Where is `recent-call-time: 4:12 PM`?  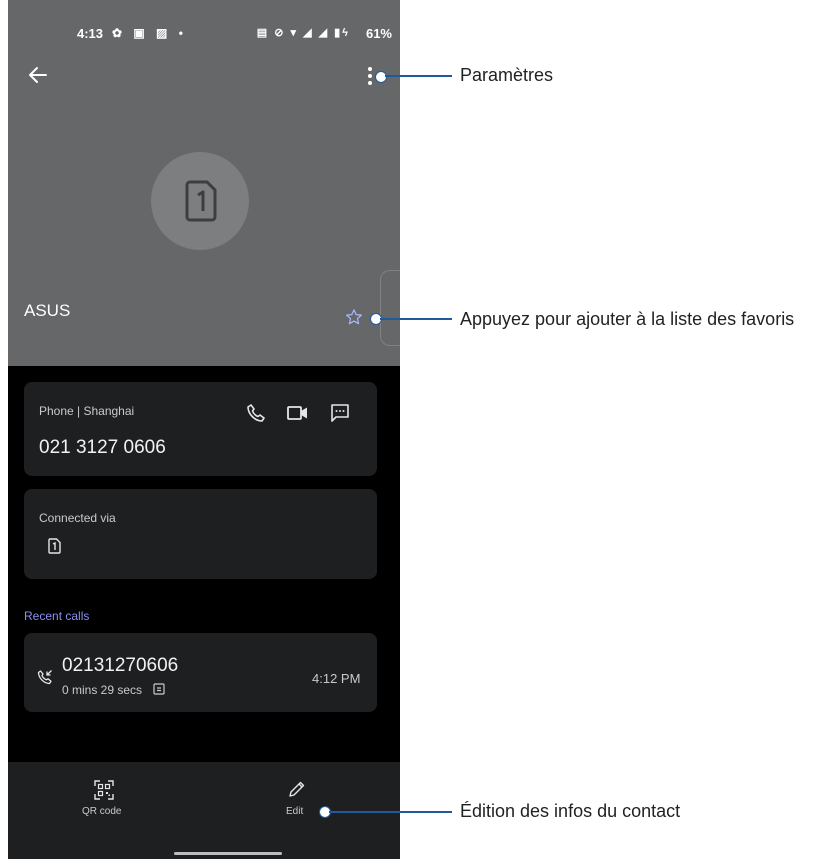 recent-call-time: 4:12 PM is located at coordinates (336, 678).